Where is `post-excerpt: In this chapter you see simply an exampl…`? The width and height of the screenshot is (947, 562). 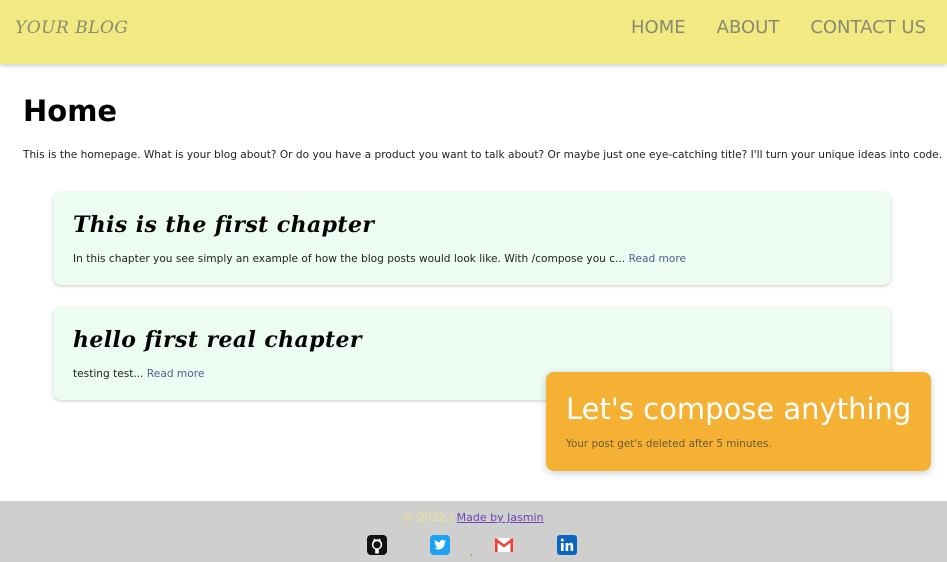
post-excerpt: In this chapter you see simply an exampl… is located at coordinates (379, 259).